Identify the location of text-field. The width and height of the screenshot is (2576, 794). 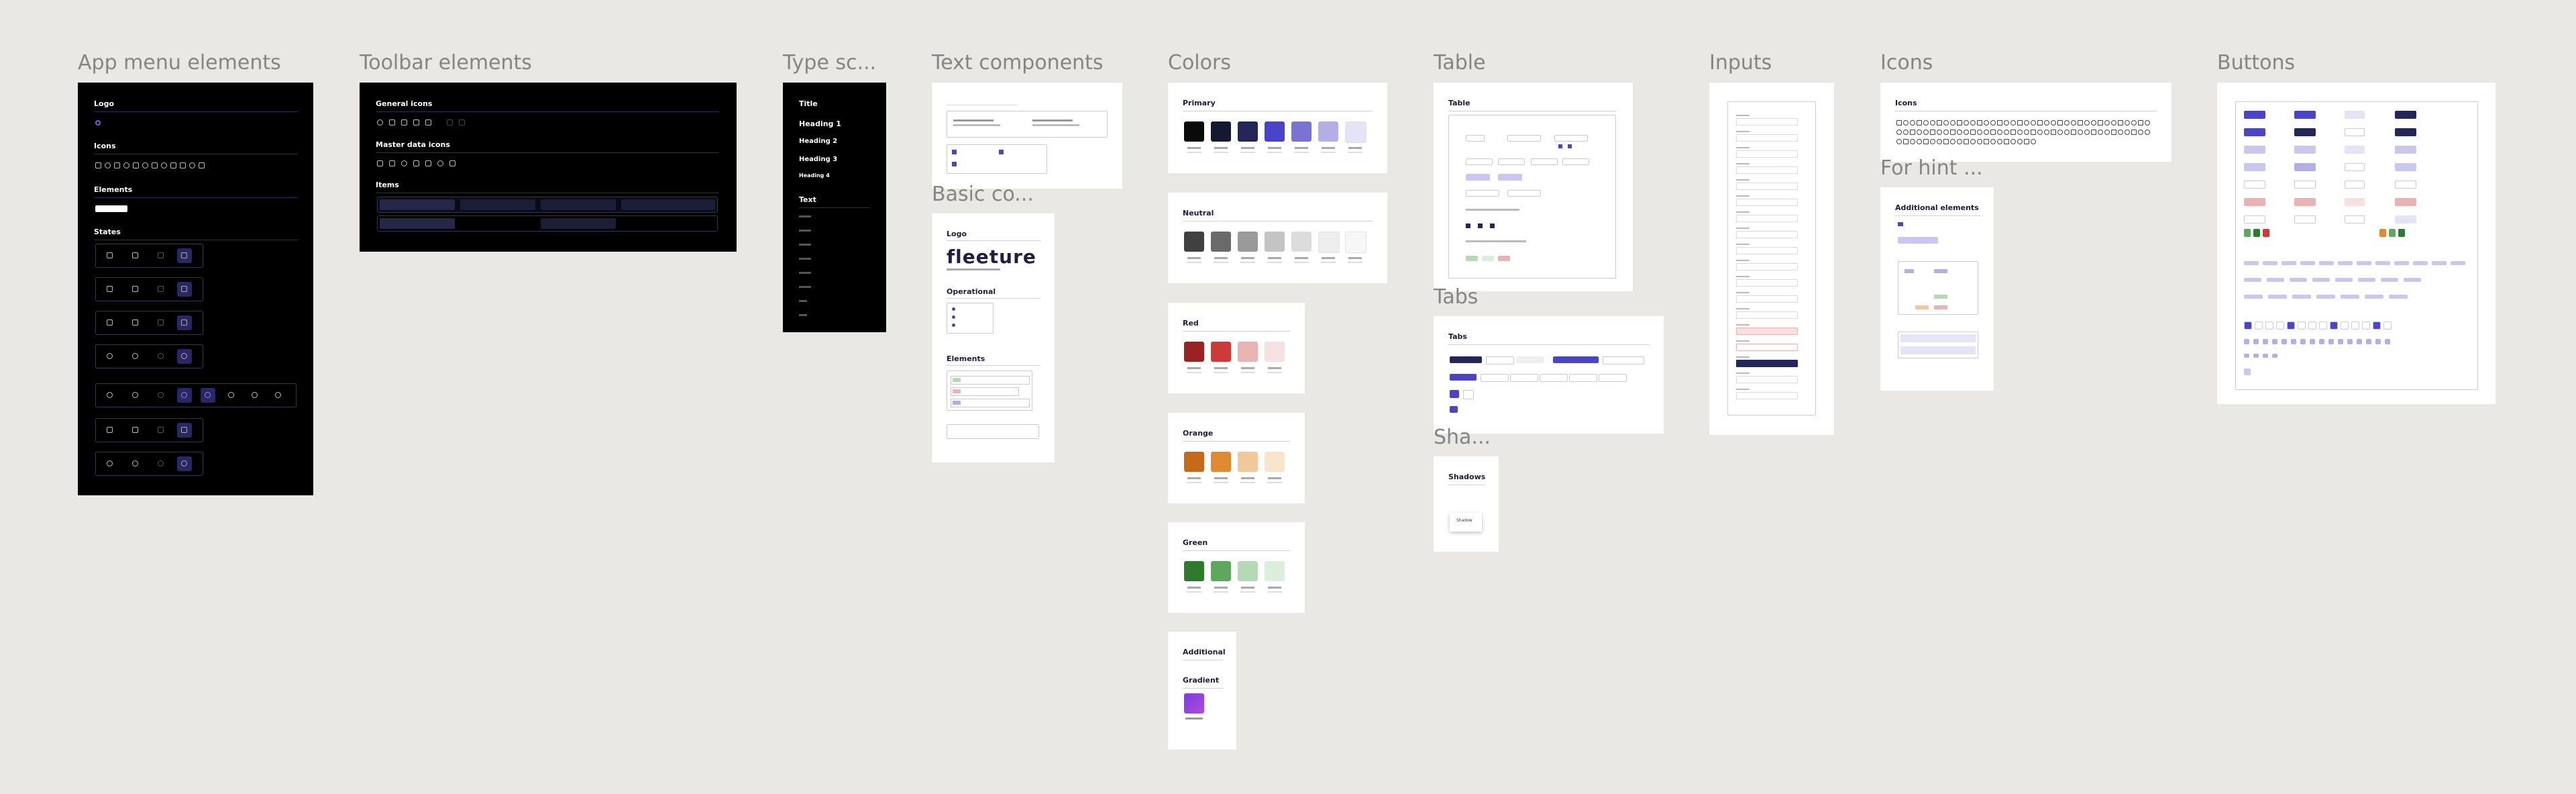
(982, 101).